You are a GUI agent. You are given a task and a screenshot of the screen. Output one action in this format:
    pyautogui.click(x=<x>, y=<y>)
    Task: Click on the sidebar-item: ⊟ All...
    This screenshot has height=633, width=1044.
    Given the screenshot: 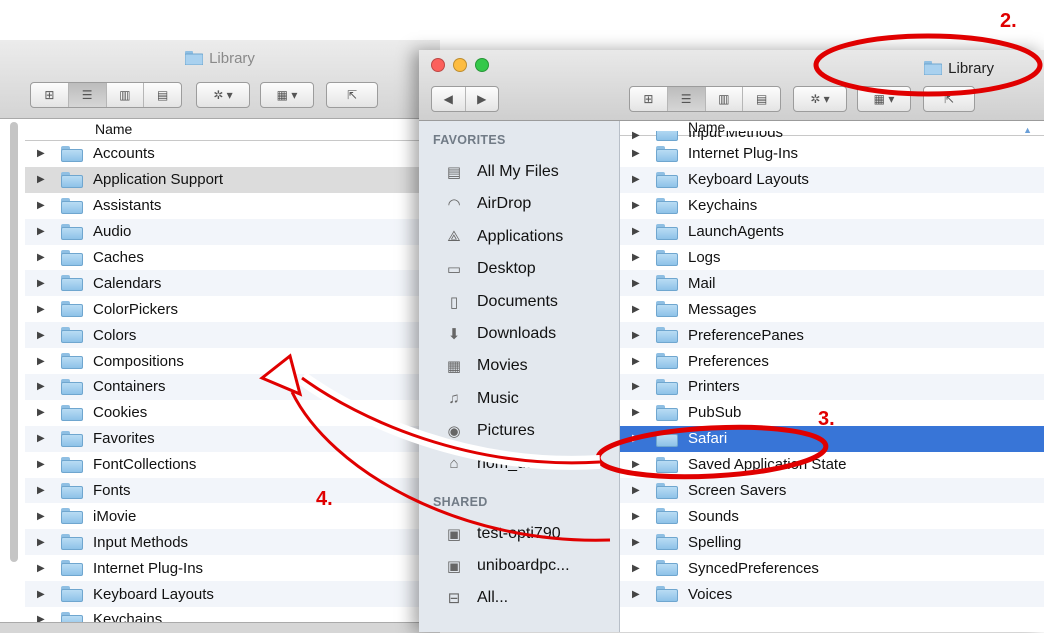 What is the action you would take?
    pyautogui.click(x=475, y=598)
    